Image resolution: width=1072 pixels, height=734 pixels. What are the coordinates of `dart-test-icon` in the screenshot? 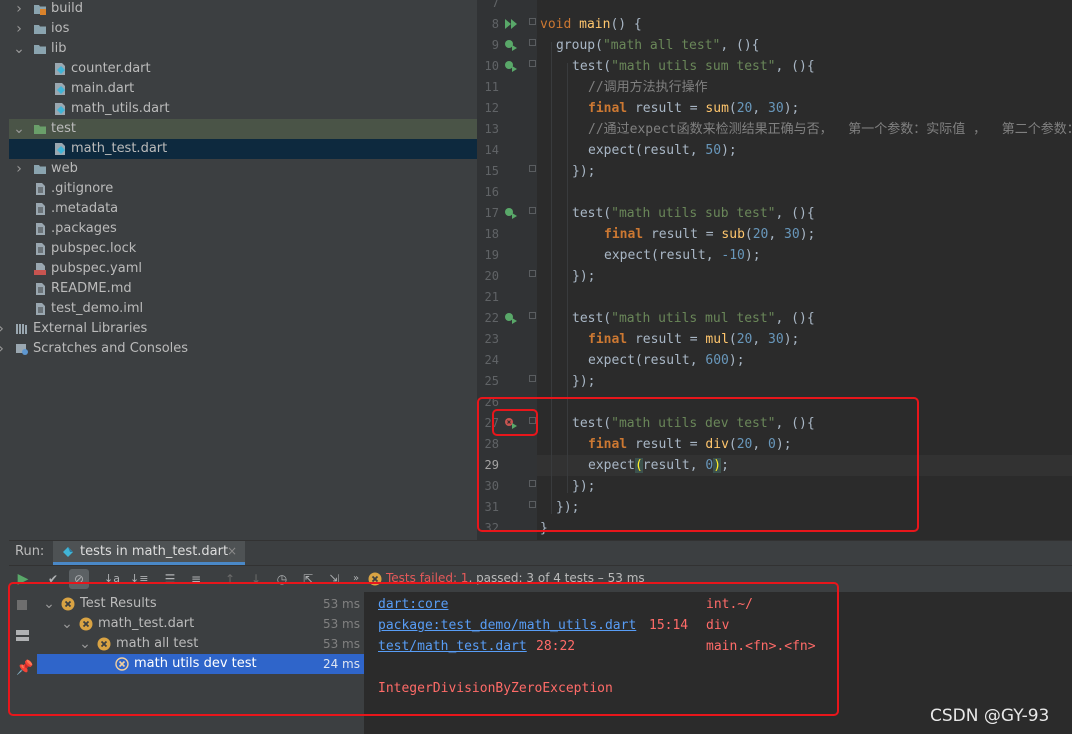 It's located at (68, 552).